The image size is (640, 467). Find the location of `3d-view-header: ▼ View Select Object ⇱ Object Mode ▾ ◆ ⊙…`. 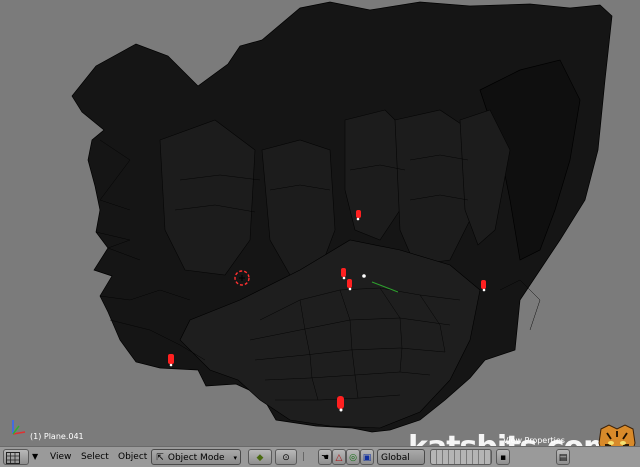

3d-view-header: ▼ View Select Object ⇱ Object Mode ▾ ◆ ⊙… is located at coordinates (320, 456).